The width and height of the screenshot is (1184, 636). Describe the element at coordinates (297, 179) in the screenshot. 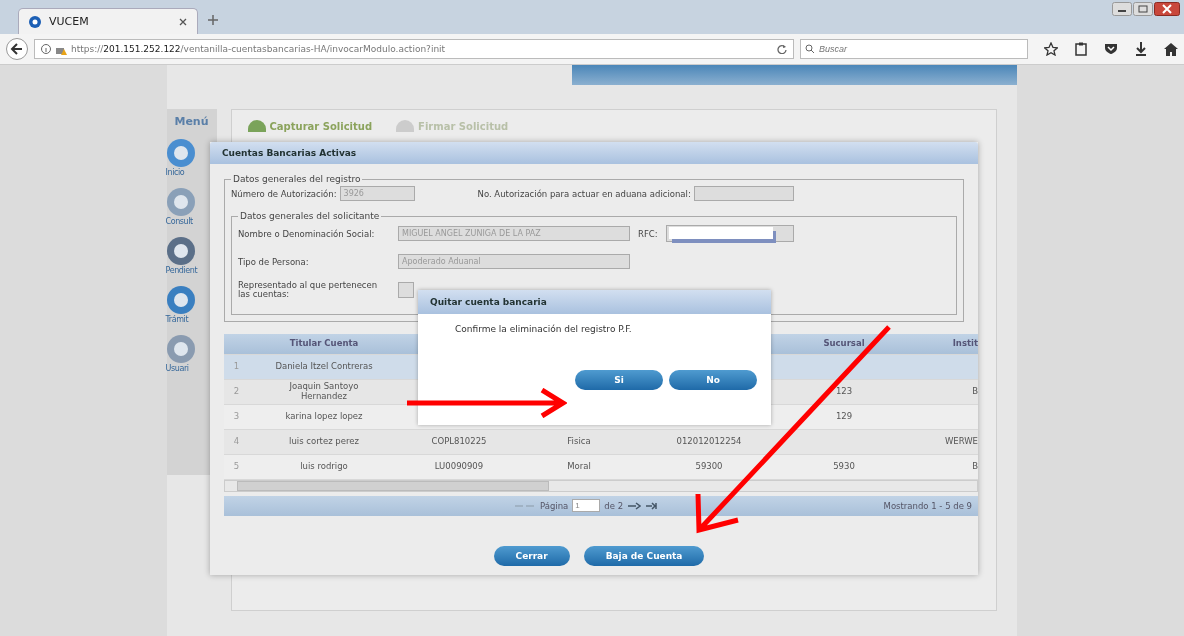

I see `fieldset-legend: Datos generales del registro` at that location.